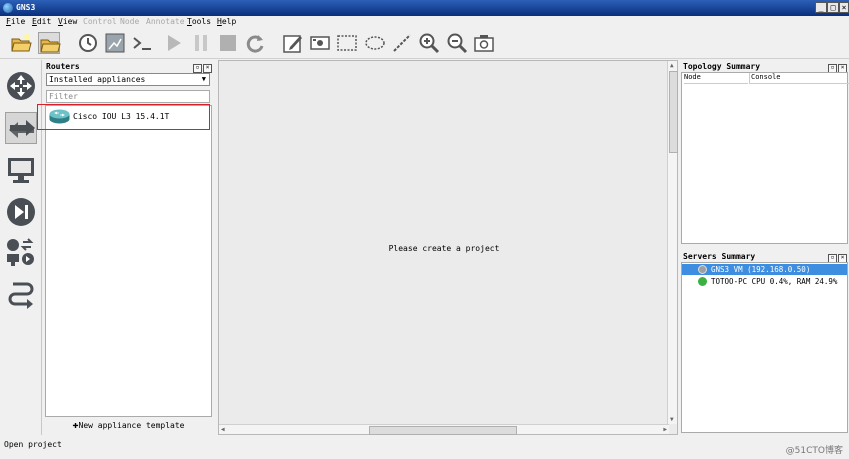 This screenshot has height=459, width=849. What do you see at coordinates (672, 419) in the screenshot?
I see `scroll-down-icon: ▼` at bounding box center [672, 419].